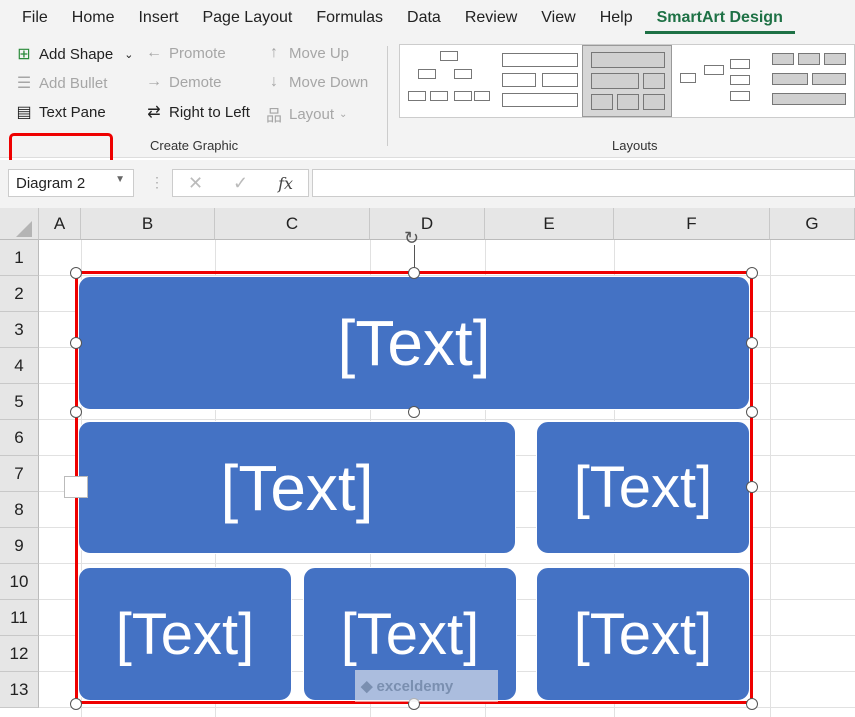 This screenshot has height=717, width=855. Describe the element at coordinates (306, 53) in the screenshot. I see `move-up-button: ↑ Move Up` at that location.